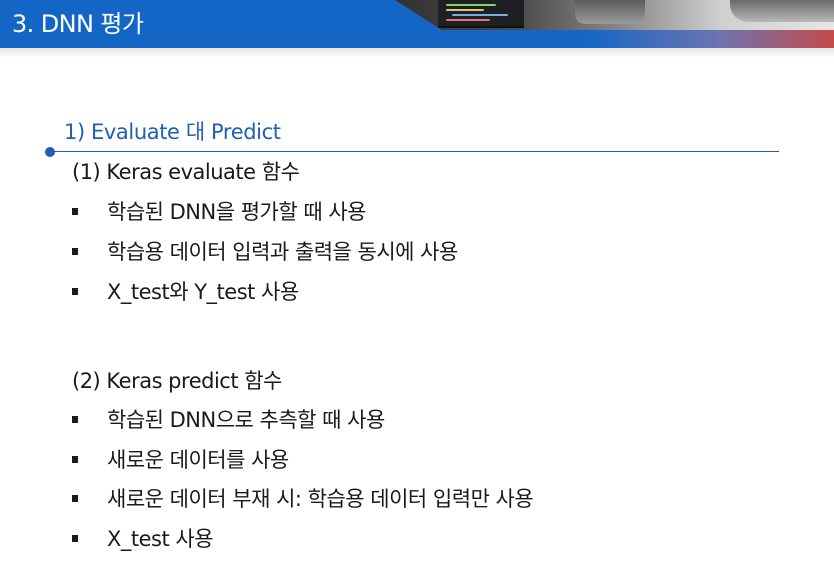  I want to click on list-item: 학습용 데이터 입력과 출력을 동시에 사용, so click(420, 252).